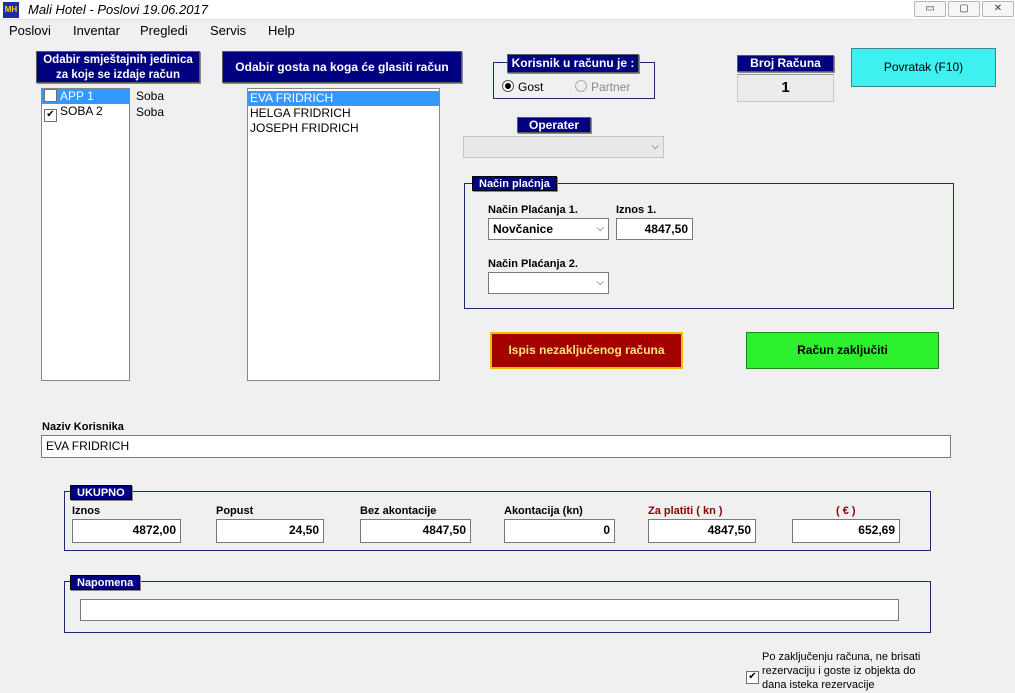 This screenshot has width=1015, height=693. What do you see at coordinates (270, 531) in the screenshot?
I see `discount-value: 24,50` at bounding box center [270, 531].